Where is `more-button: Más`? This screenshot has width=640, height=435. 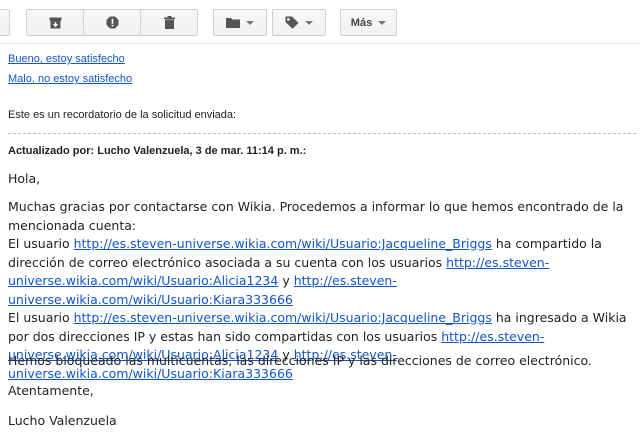
more-button: Más is located at coordinates (368, 22).